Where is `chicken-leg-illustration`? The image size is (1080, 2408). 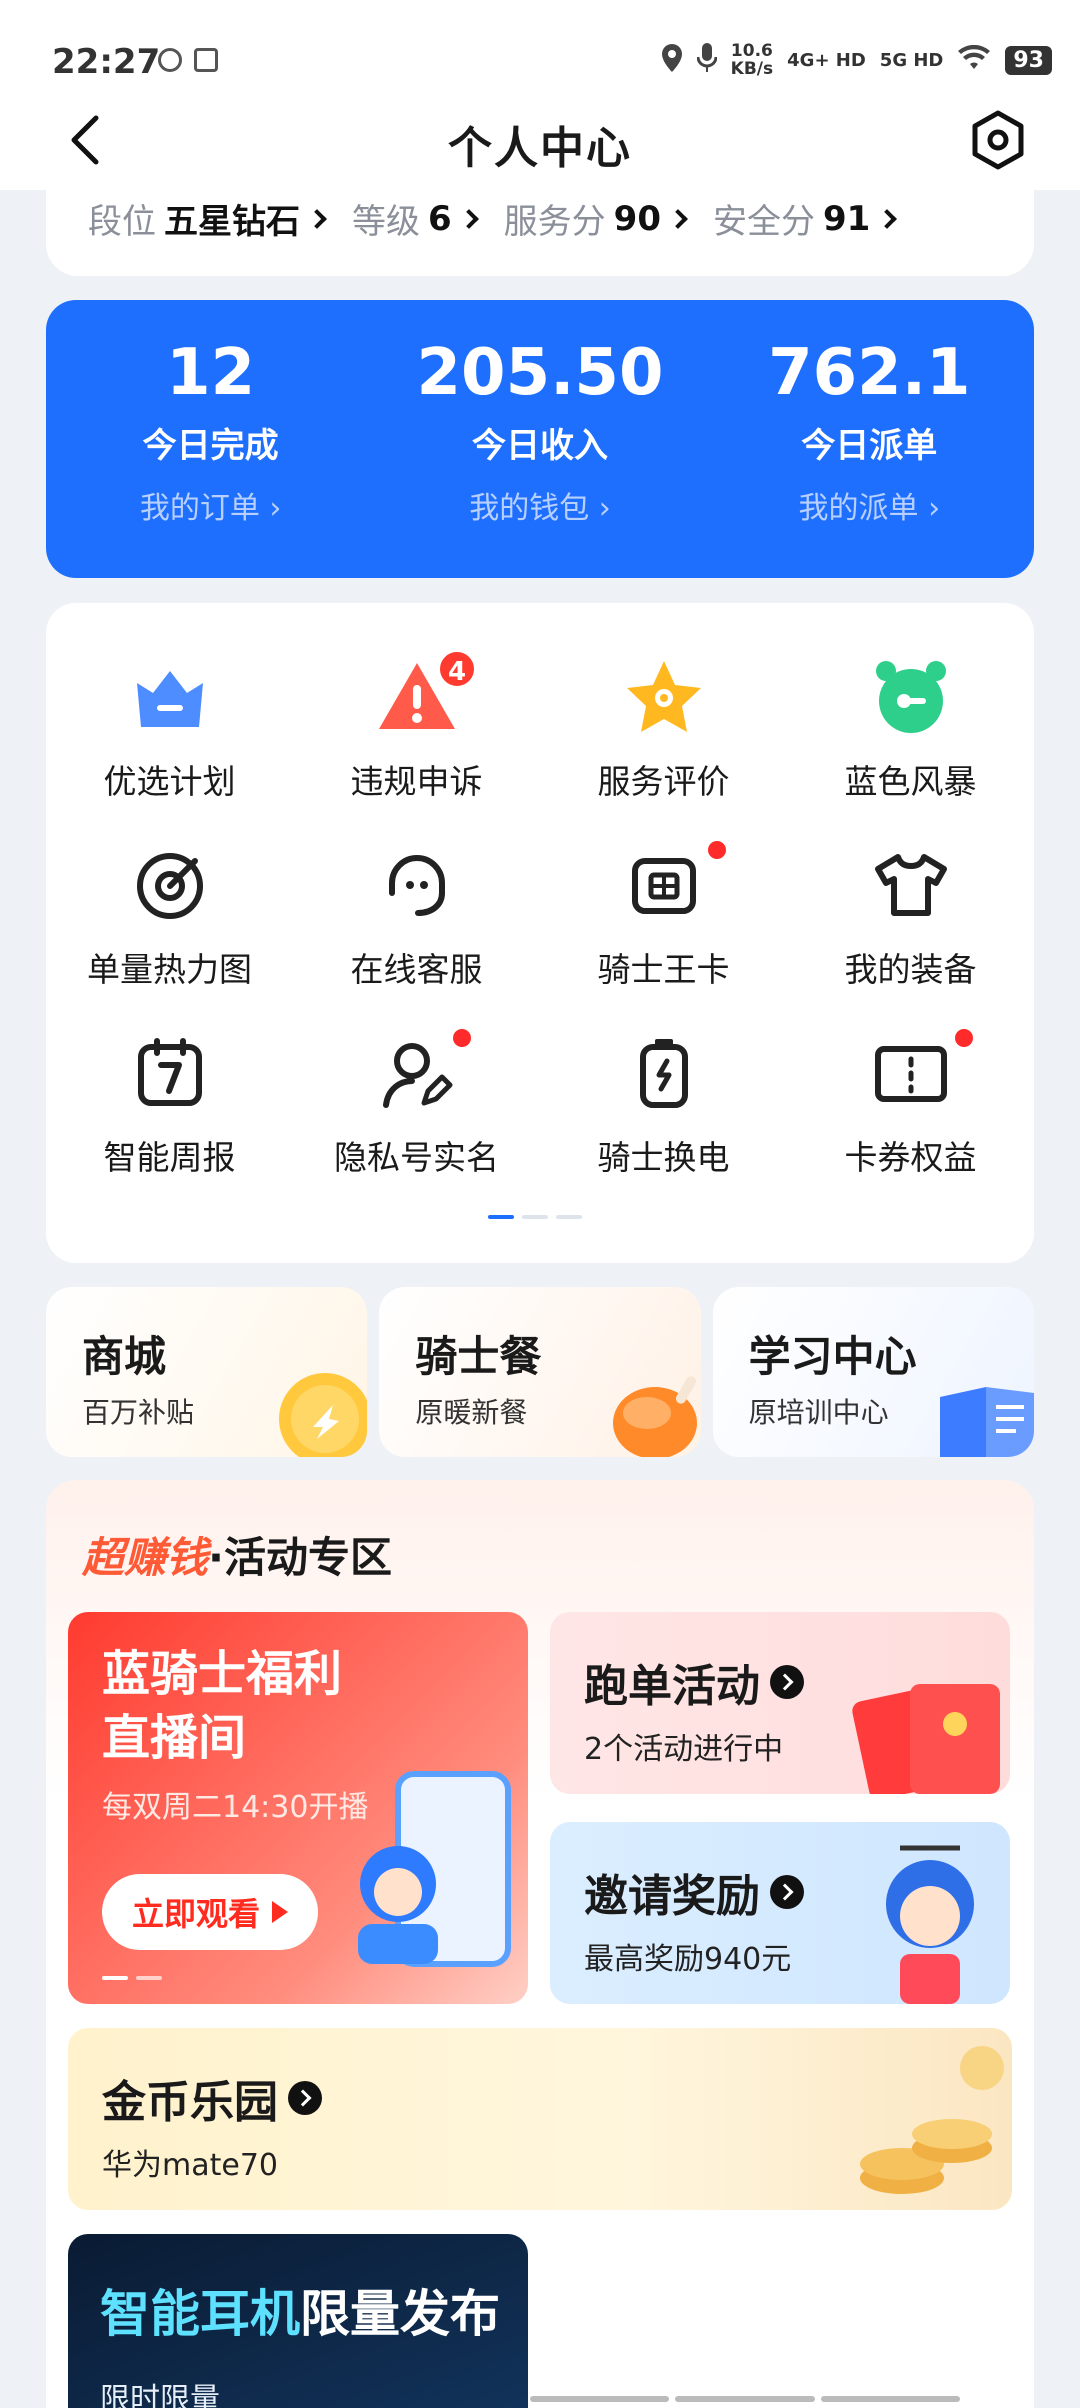 chicken-leg-illustration is located at coordinates (654, 1416).